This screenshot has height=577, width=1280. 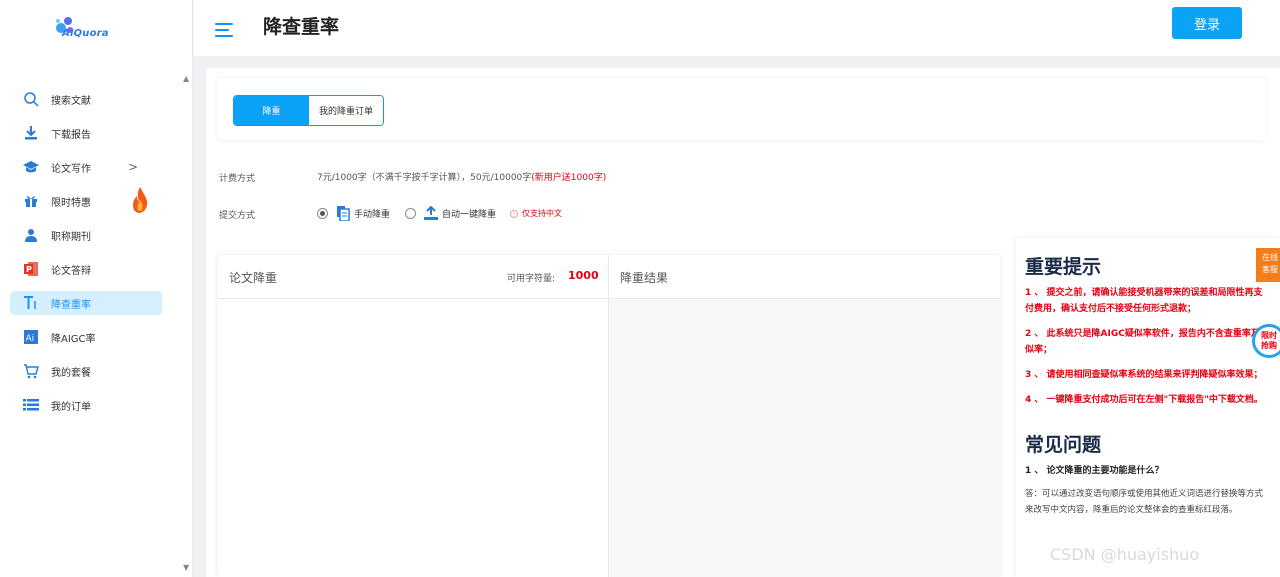 I want to click on option-manual-label: 手动降重, so click(x=372, y=215).